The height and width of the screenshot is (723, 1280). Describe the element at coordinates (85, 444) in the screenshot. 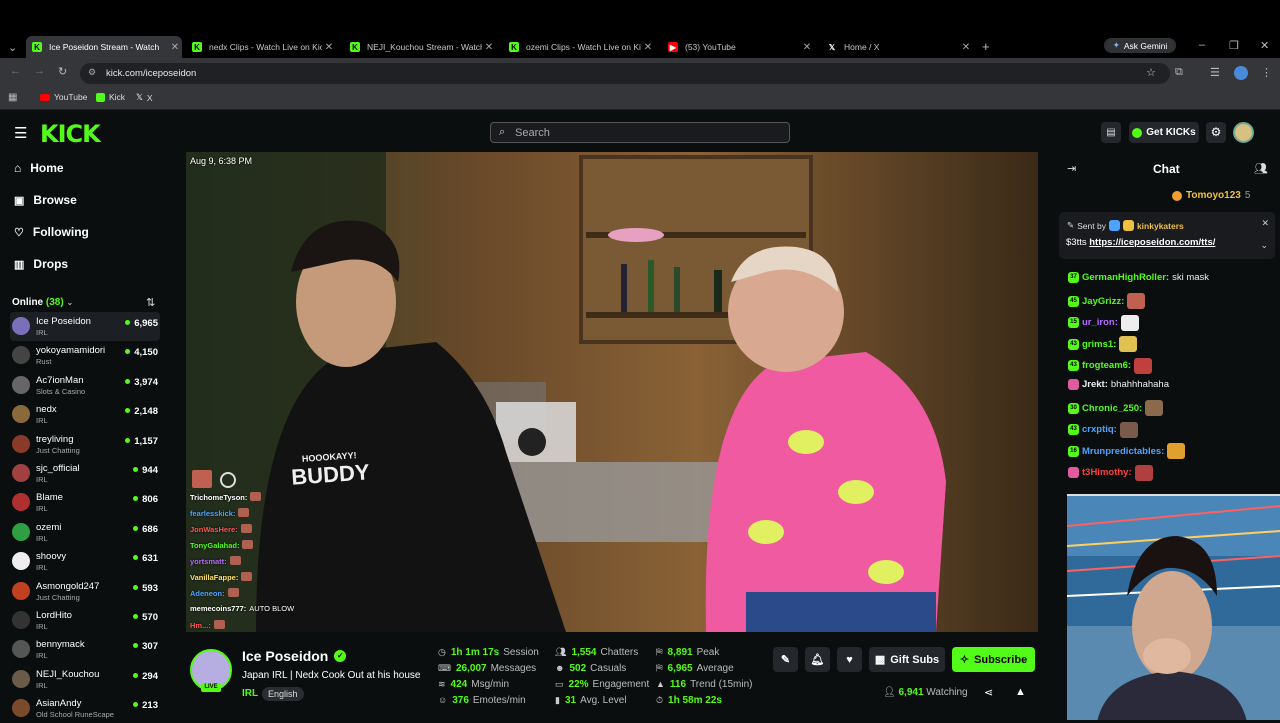

I see `sidebar-channel: treyliving Just Chatting 1,157` at that location.